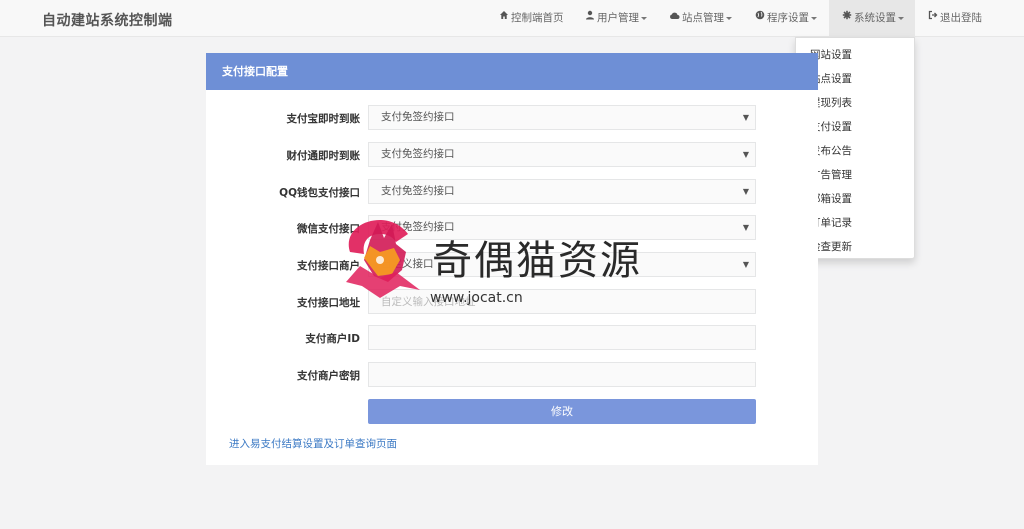 This screenshot has height=529, width=1024. Describe the element at coordinates (537, 18) in the screenshot. I see `nav-home-label: 控制端首页` at that location.